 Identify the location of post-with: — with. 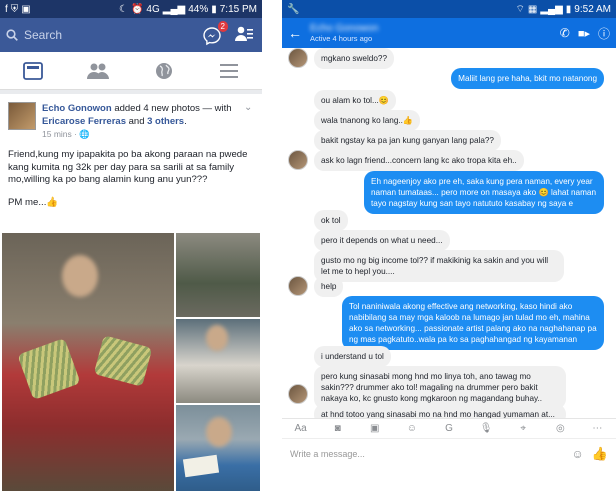
(217, 108).